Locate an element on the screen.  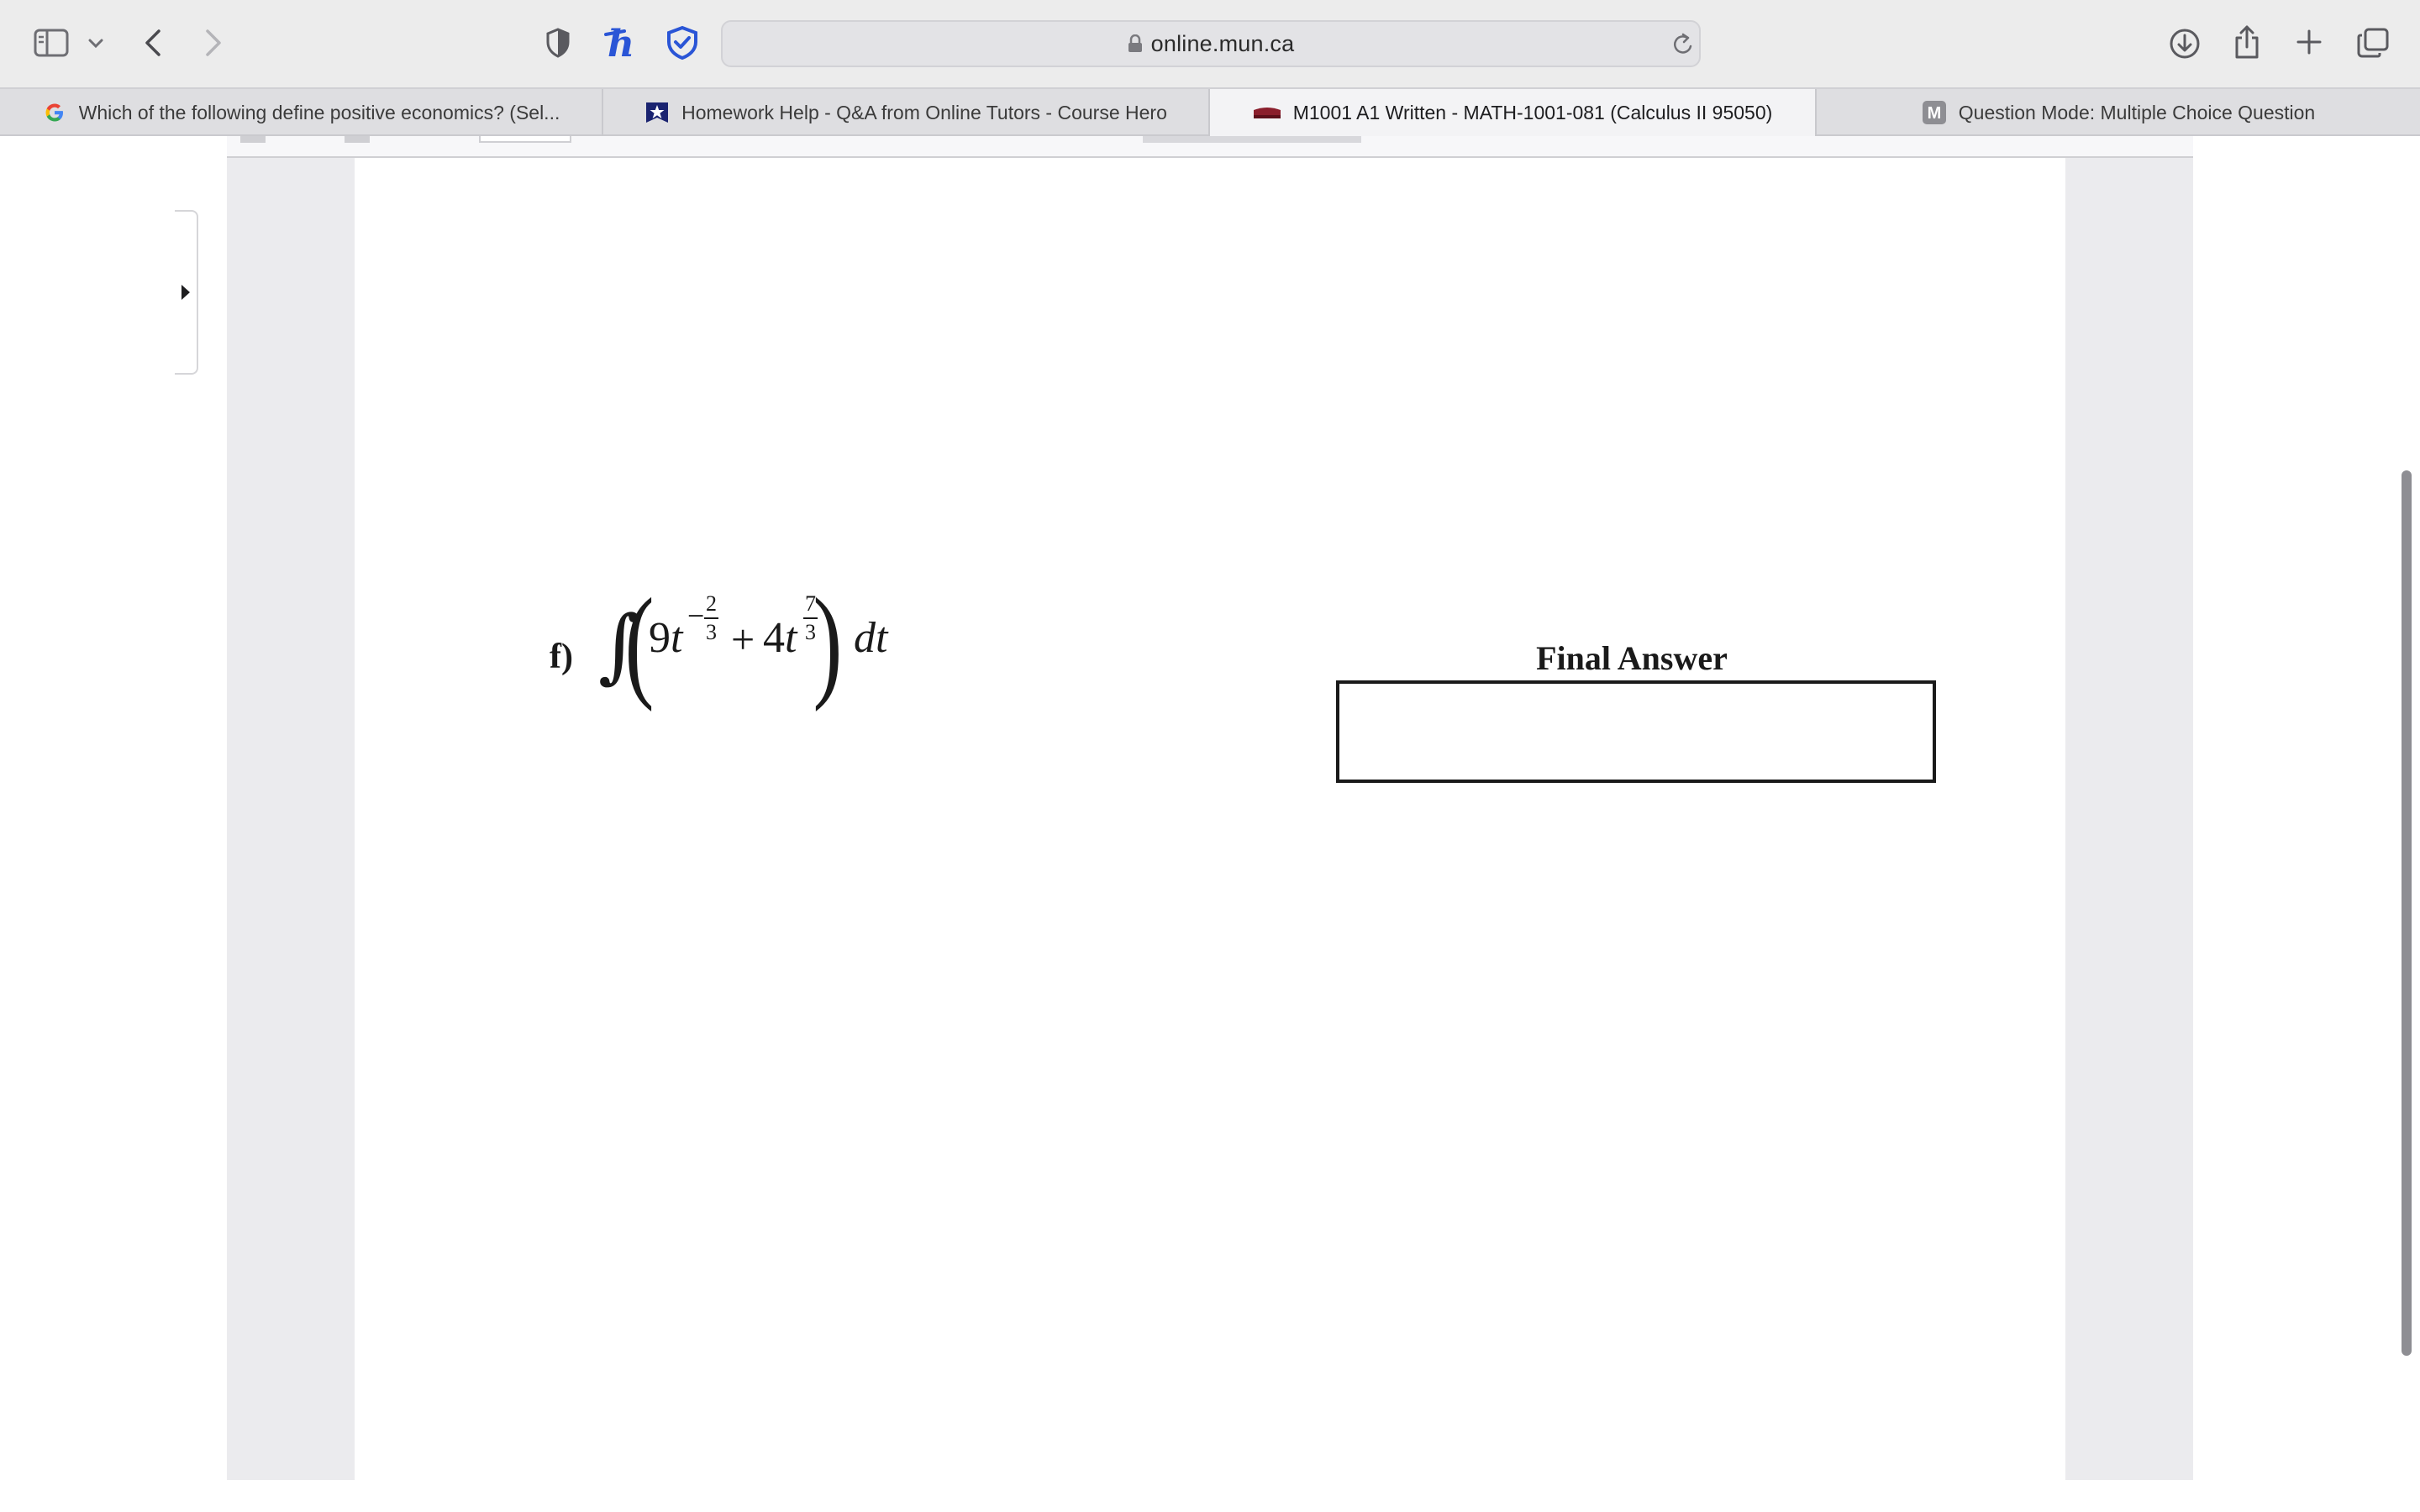
h-extension-icon: h is located at coordinates (621, 42).